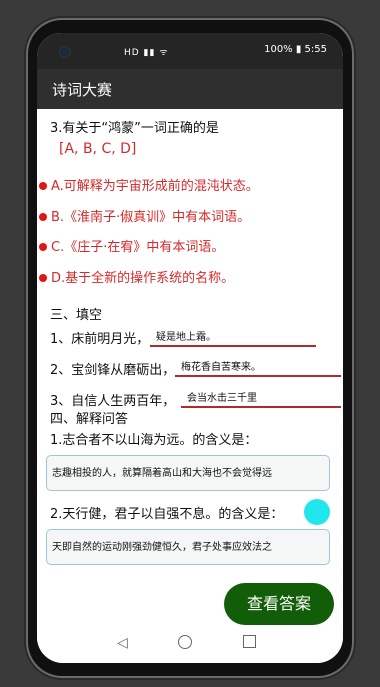  Describe the element at coordinates (249, 641) in the screenshot. I see `recents-icon` at that location.